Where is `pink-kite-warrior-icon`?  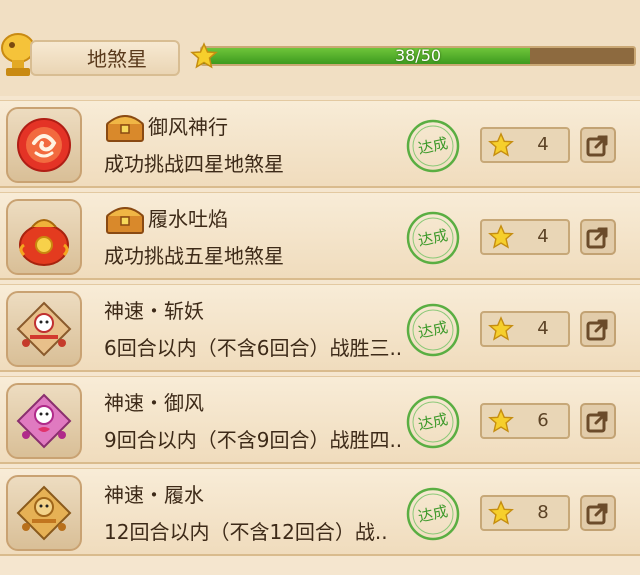 pink-kite-warrior-icon is located at coordinates (44, 421).